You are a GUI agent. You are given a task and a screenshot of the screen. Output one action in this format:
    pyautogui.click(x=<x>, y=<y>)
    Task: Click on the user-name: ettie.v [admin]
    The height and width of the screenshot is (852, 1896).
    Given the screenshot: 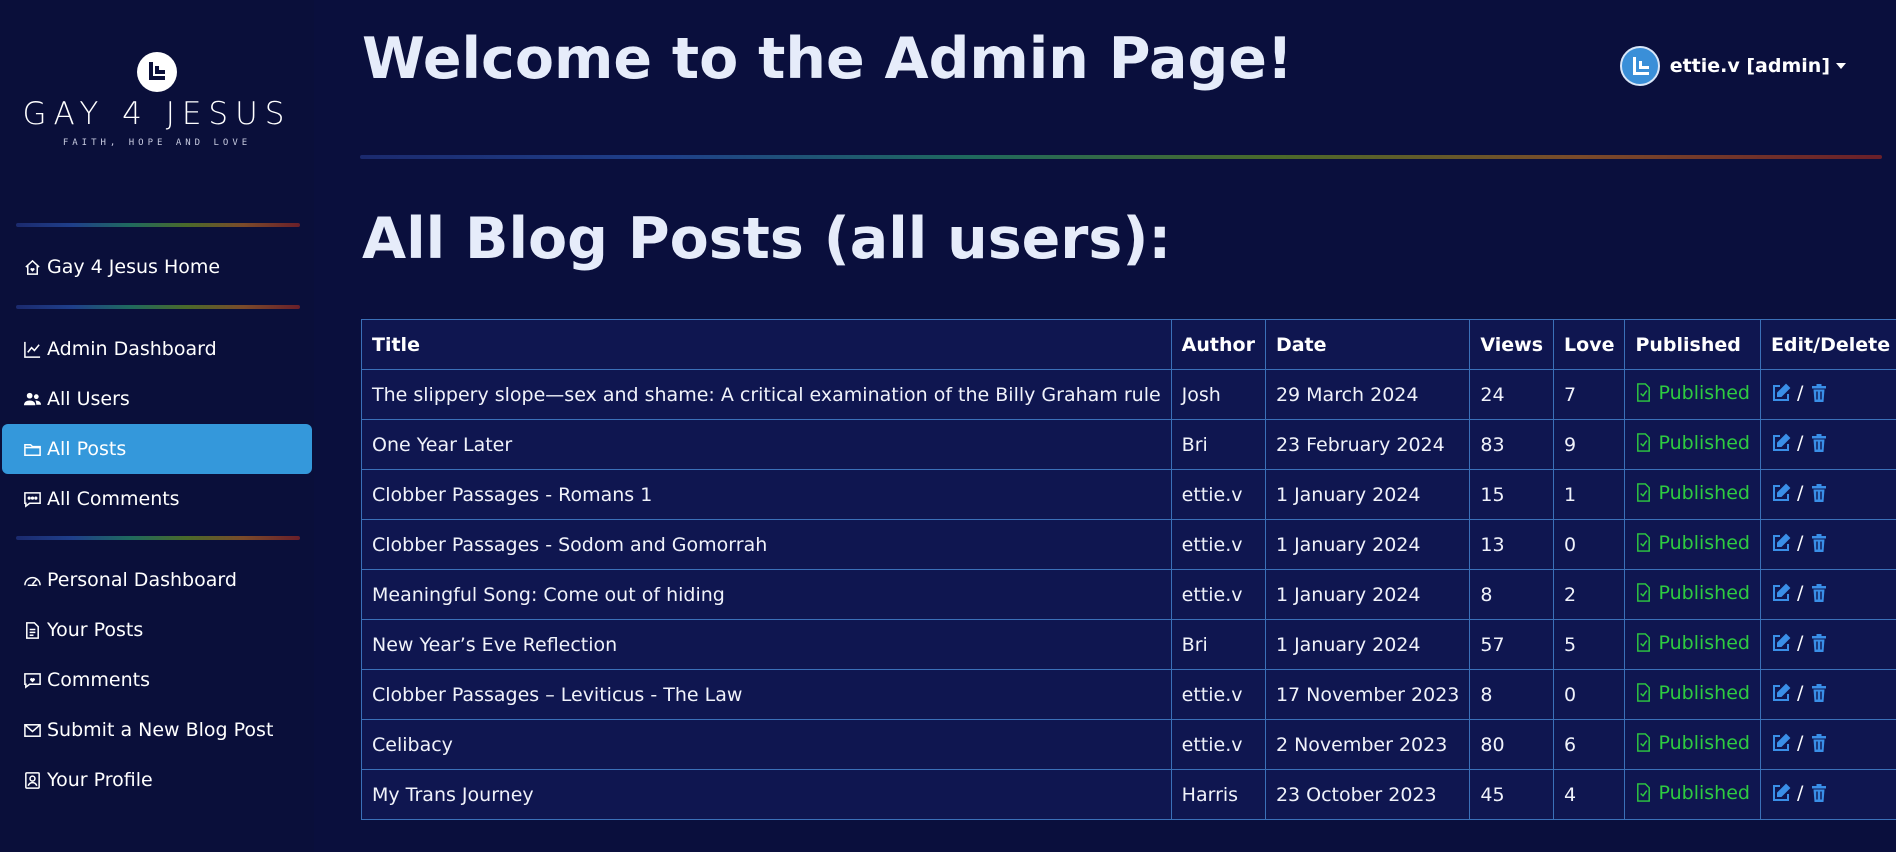 What is the action you would take?
    pyautogui.click(x=1749, y=66)
    